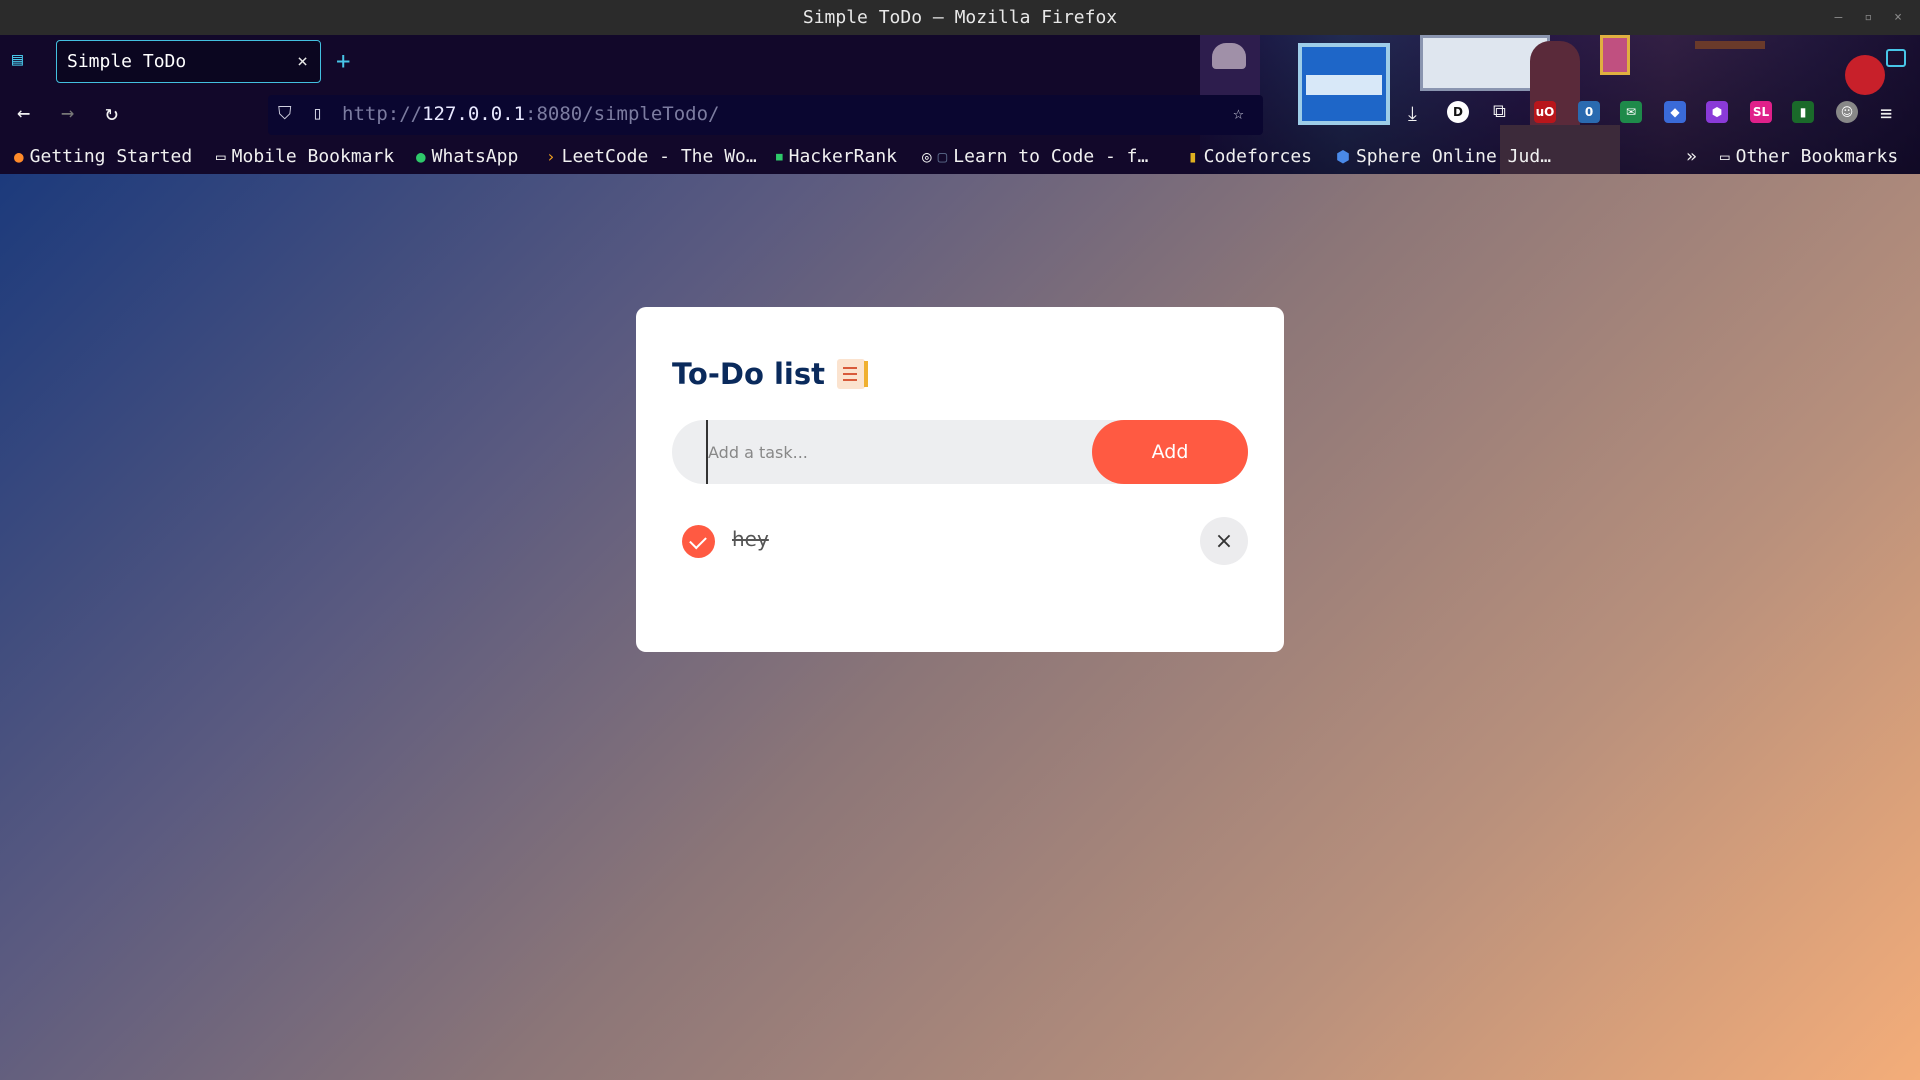  I want to click on delete-task-button: ×, so click(1224, 541).